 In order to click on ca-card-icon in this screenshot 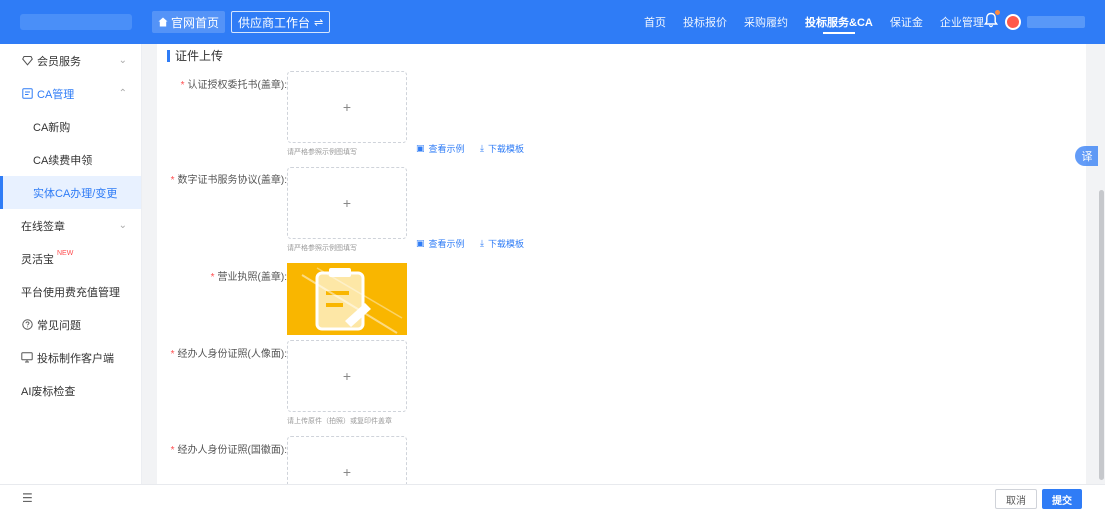, I will do `click(27, 94)`.